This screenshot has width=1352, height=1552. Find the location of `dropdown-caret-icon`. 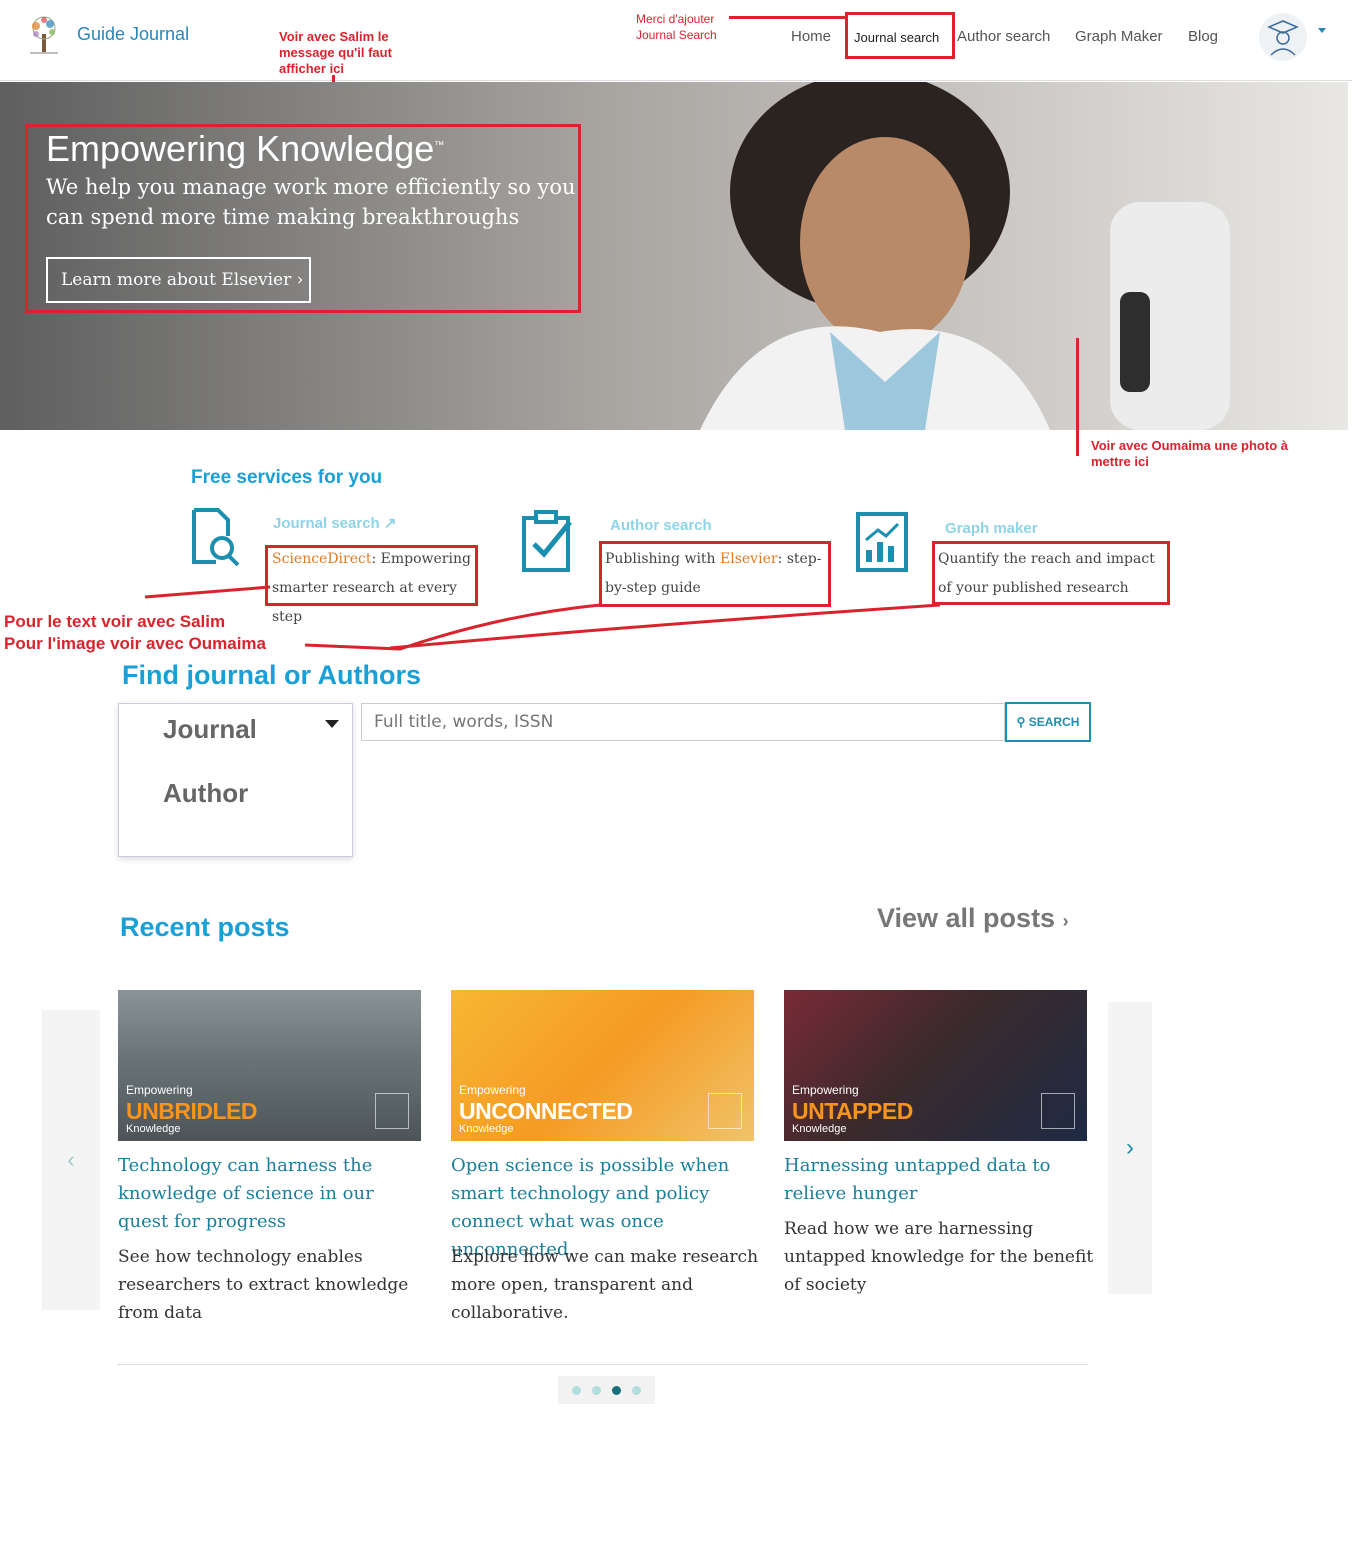

dropdown-caret-icon is located at coordinates (332, 724).